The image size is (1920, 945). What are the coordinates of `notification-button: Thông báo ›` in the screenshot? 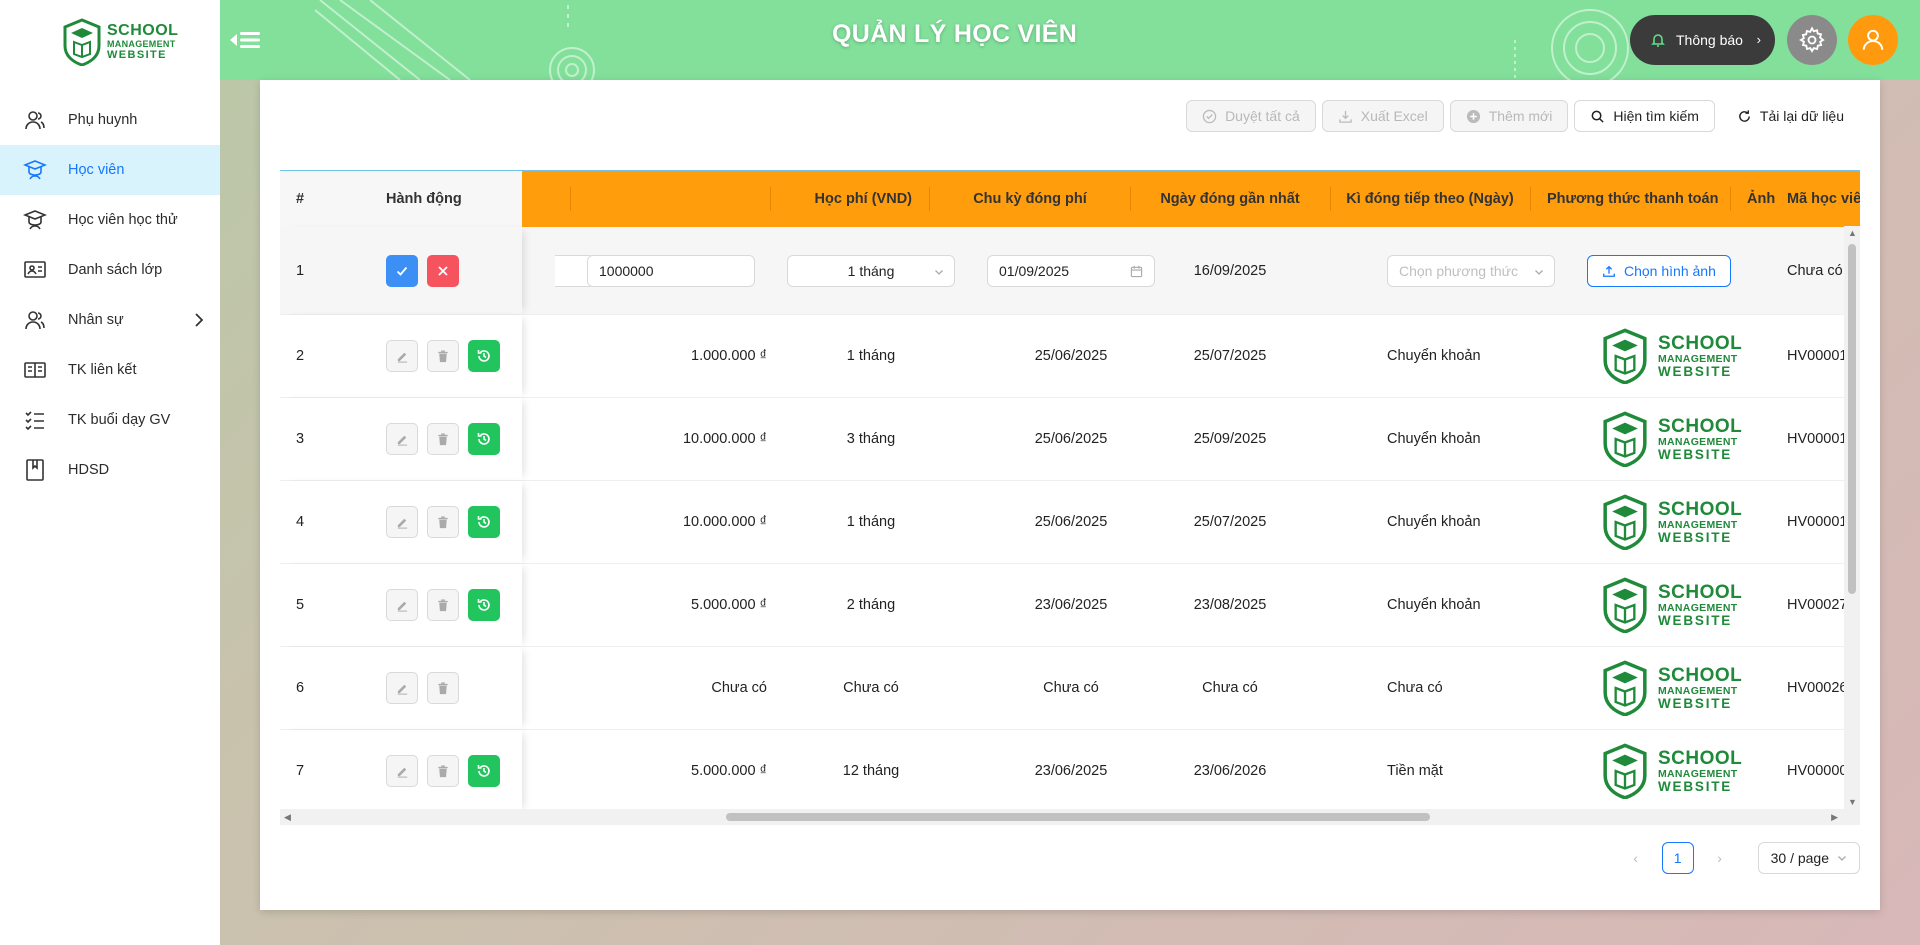 It's located at (1702, 40).